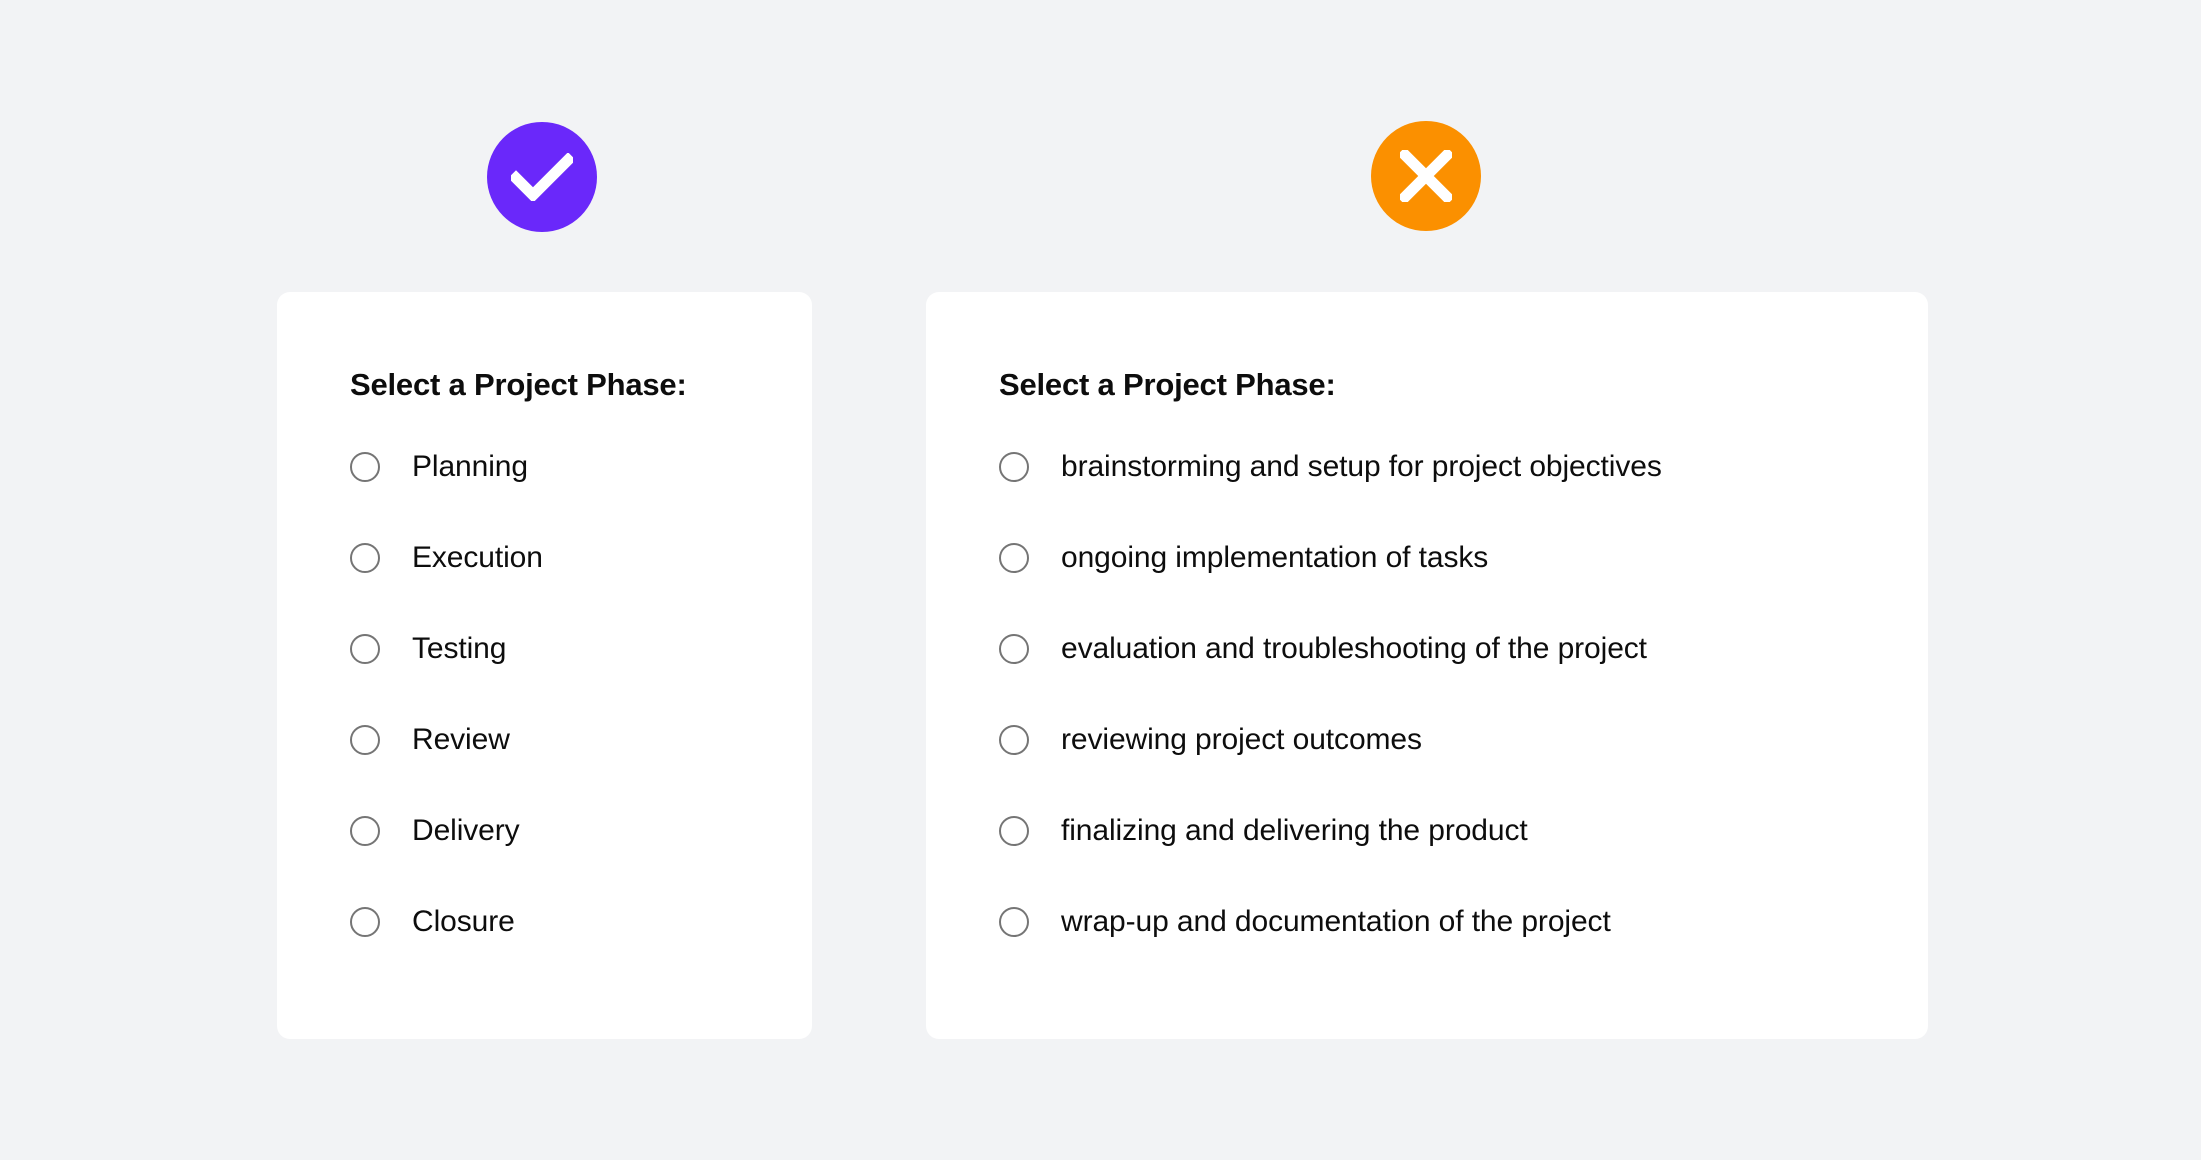  Describe the element at coordinates (581, 947) in the screenshot. I see `radio-option-closure: Closure` at that location.